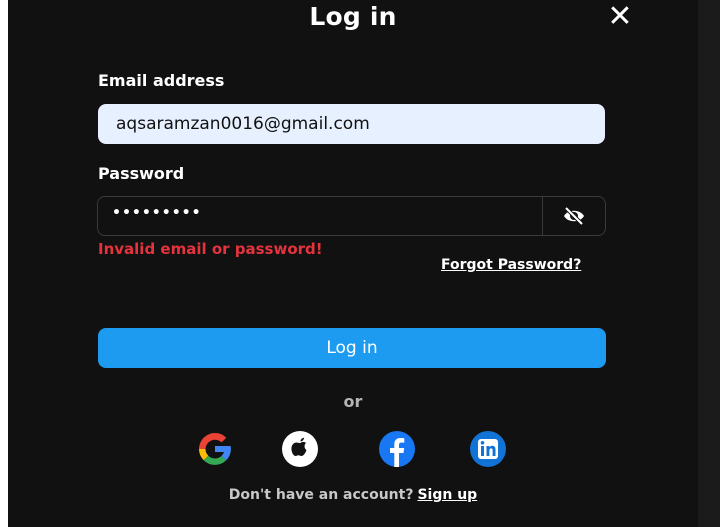 The height and width of the screenshot is (527, 720). I want to click on apple-icon, so click(300, 449).